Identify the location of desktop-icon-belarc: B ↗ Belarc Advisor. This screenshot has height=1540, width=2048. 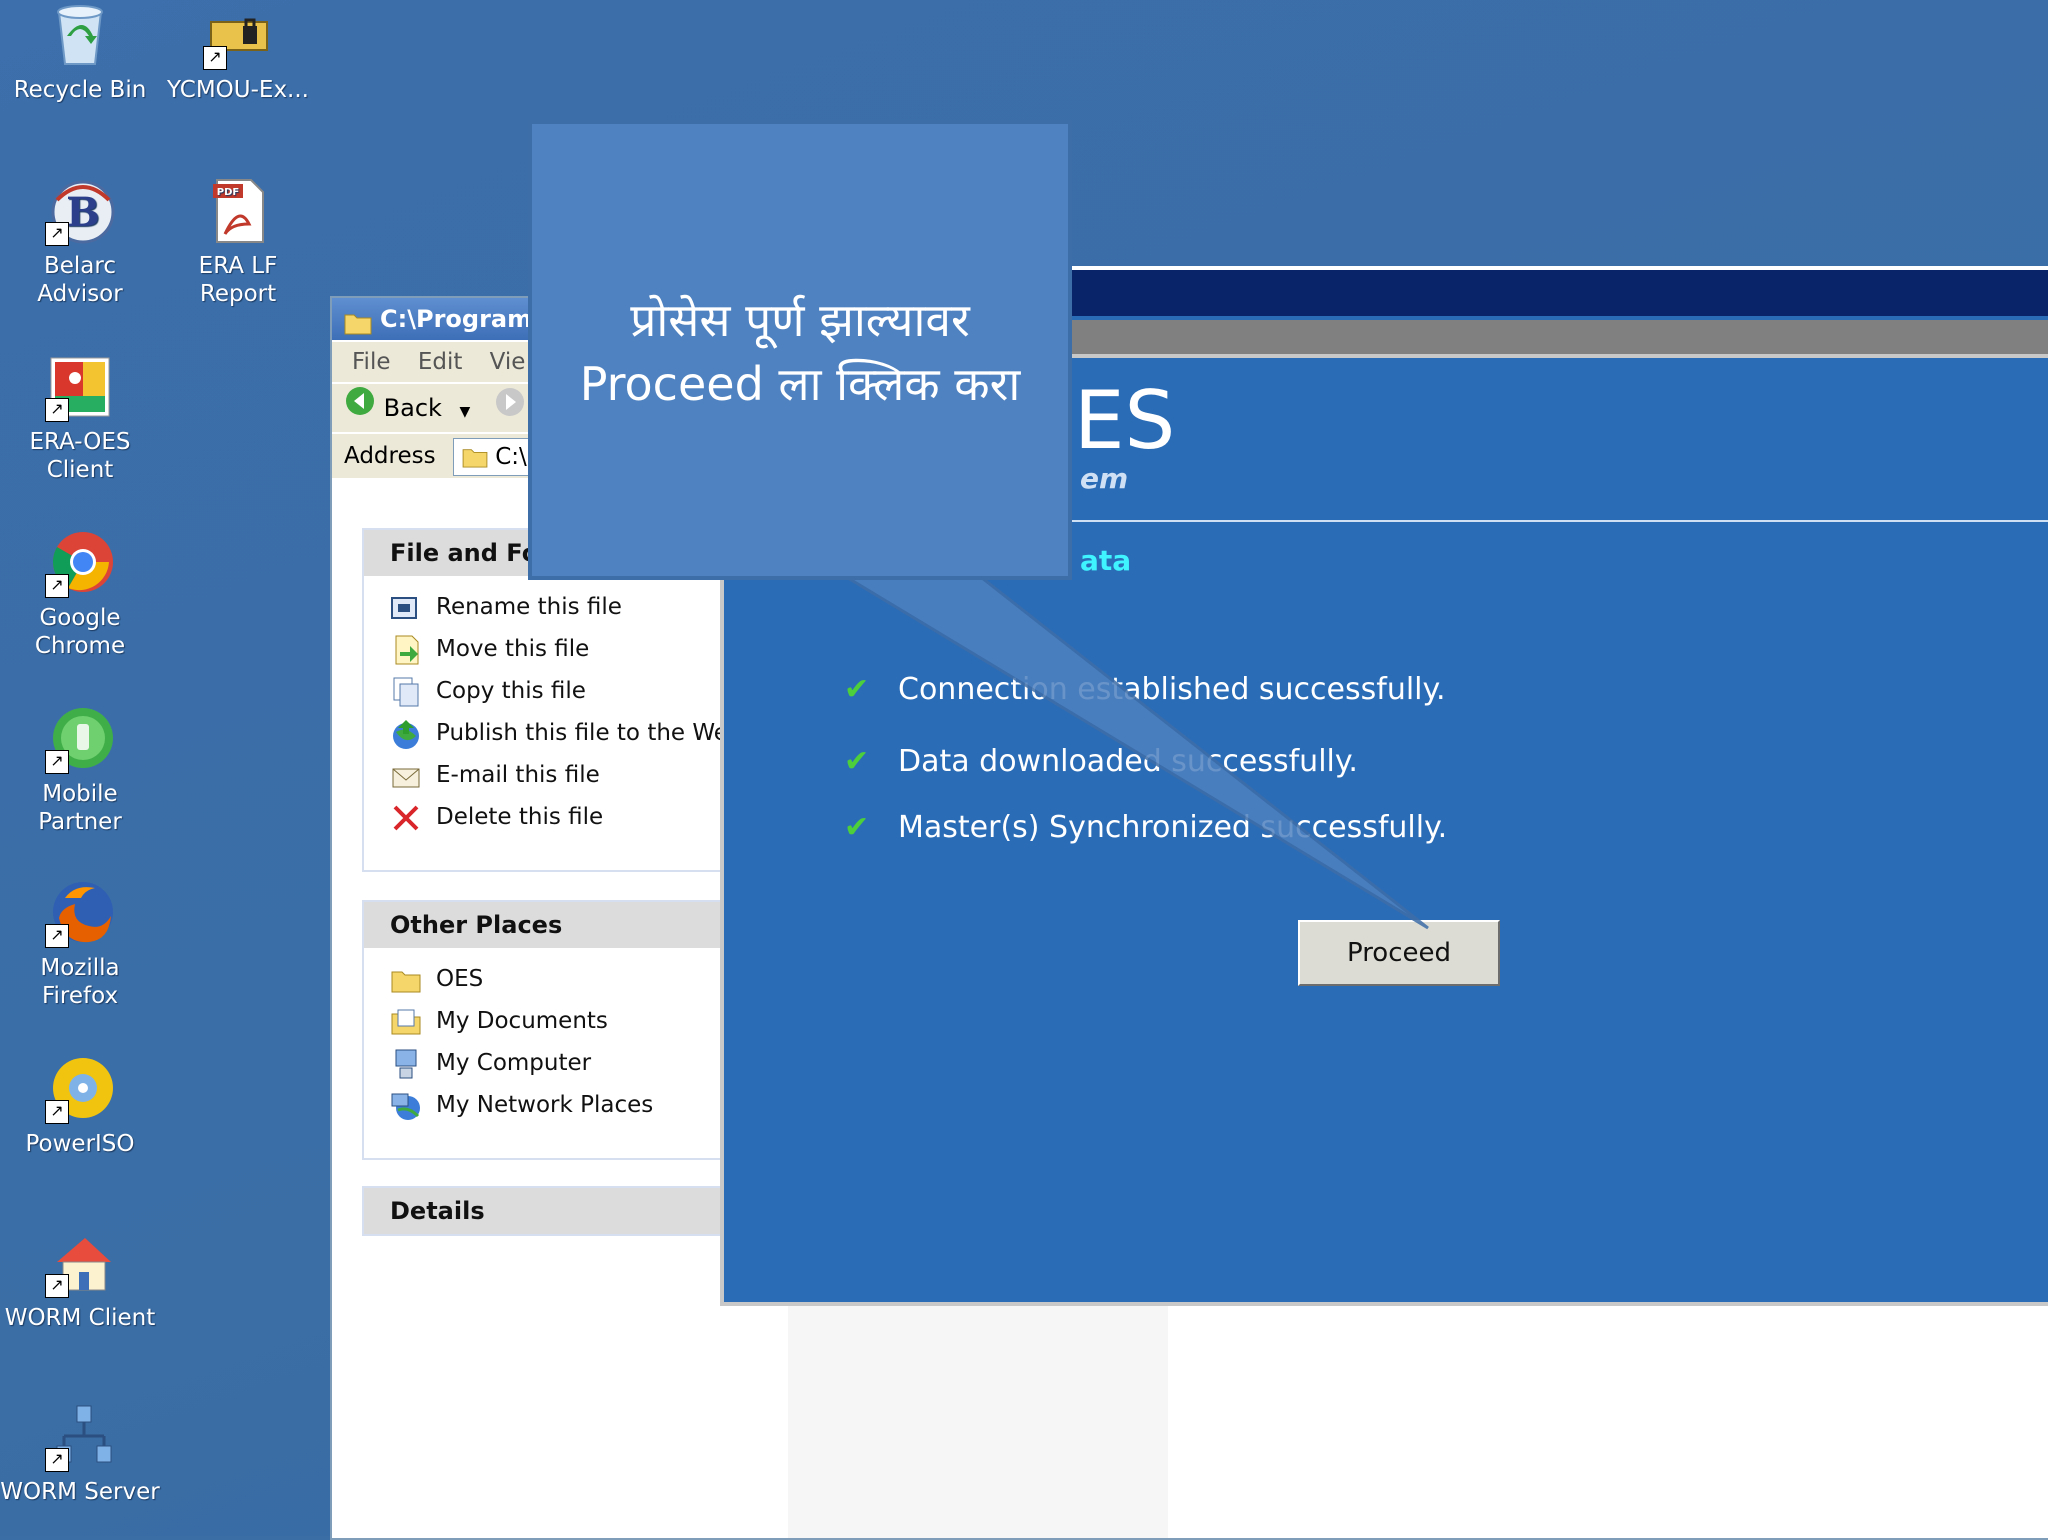
(80, 242).